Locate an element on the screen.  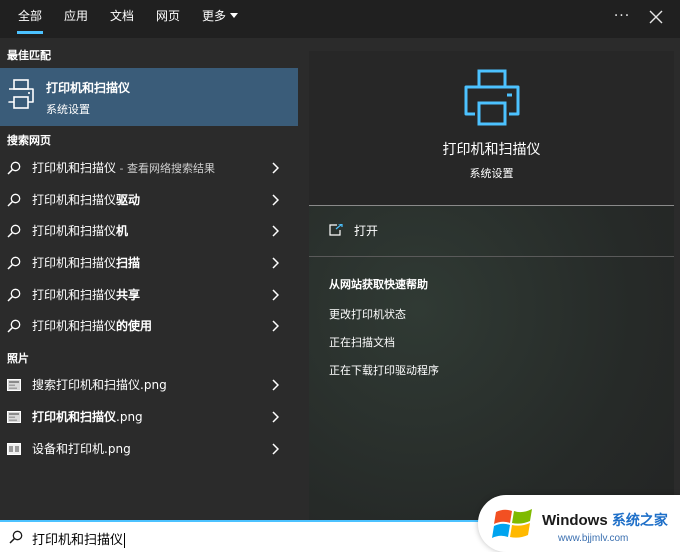
photo-result-label: 打印机和扫描仪.png is located at coordinates (87, 417).